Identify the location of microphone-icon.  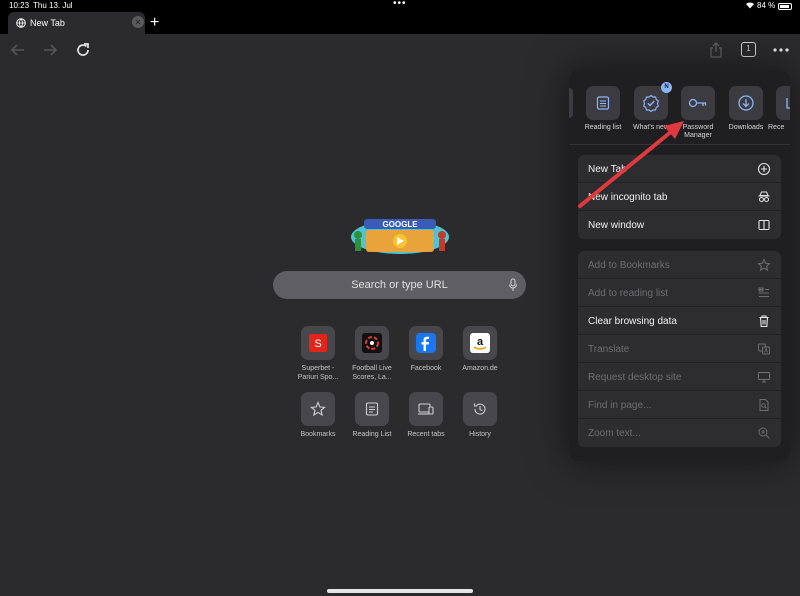
(513, 285).